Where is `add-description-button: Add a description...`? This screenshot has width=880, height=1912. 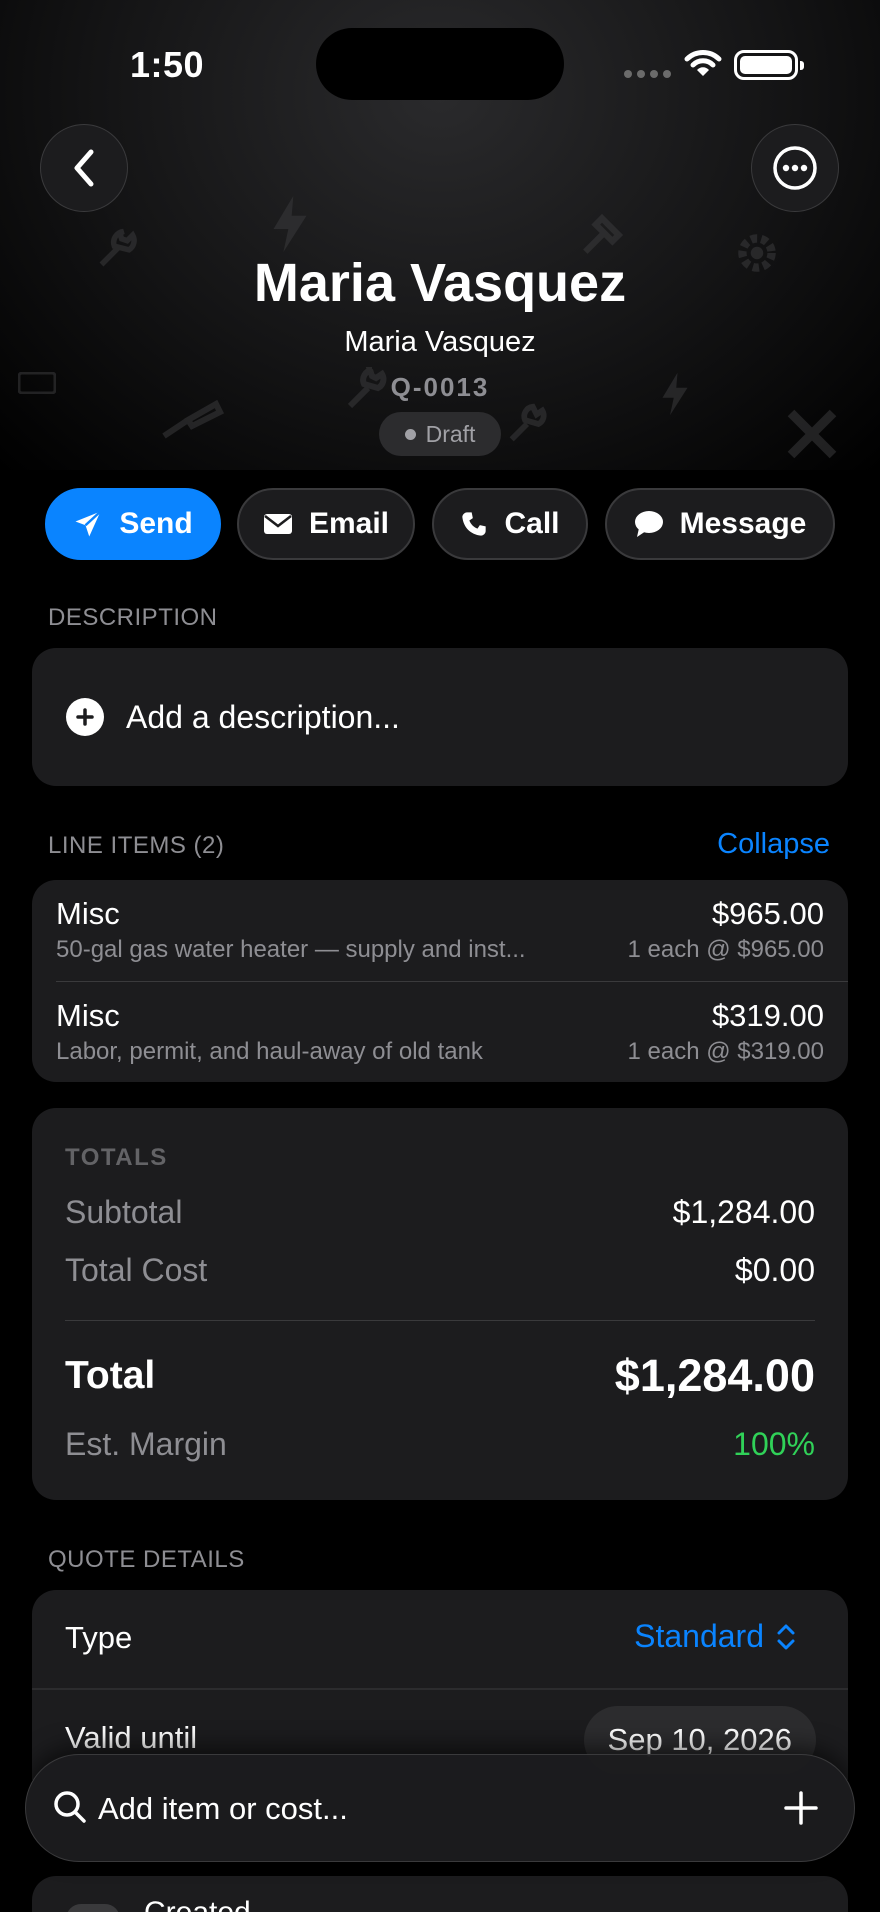 add-description-button: Add a description... is located at coordinates (440, 717).